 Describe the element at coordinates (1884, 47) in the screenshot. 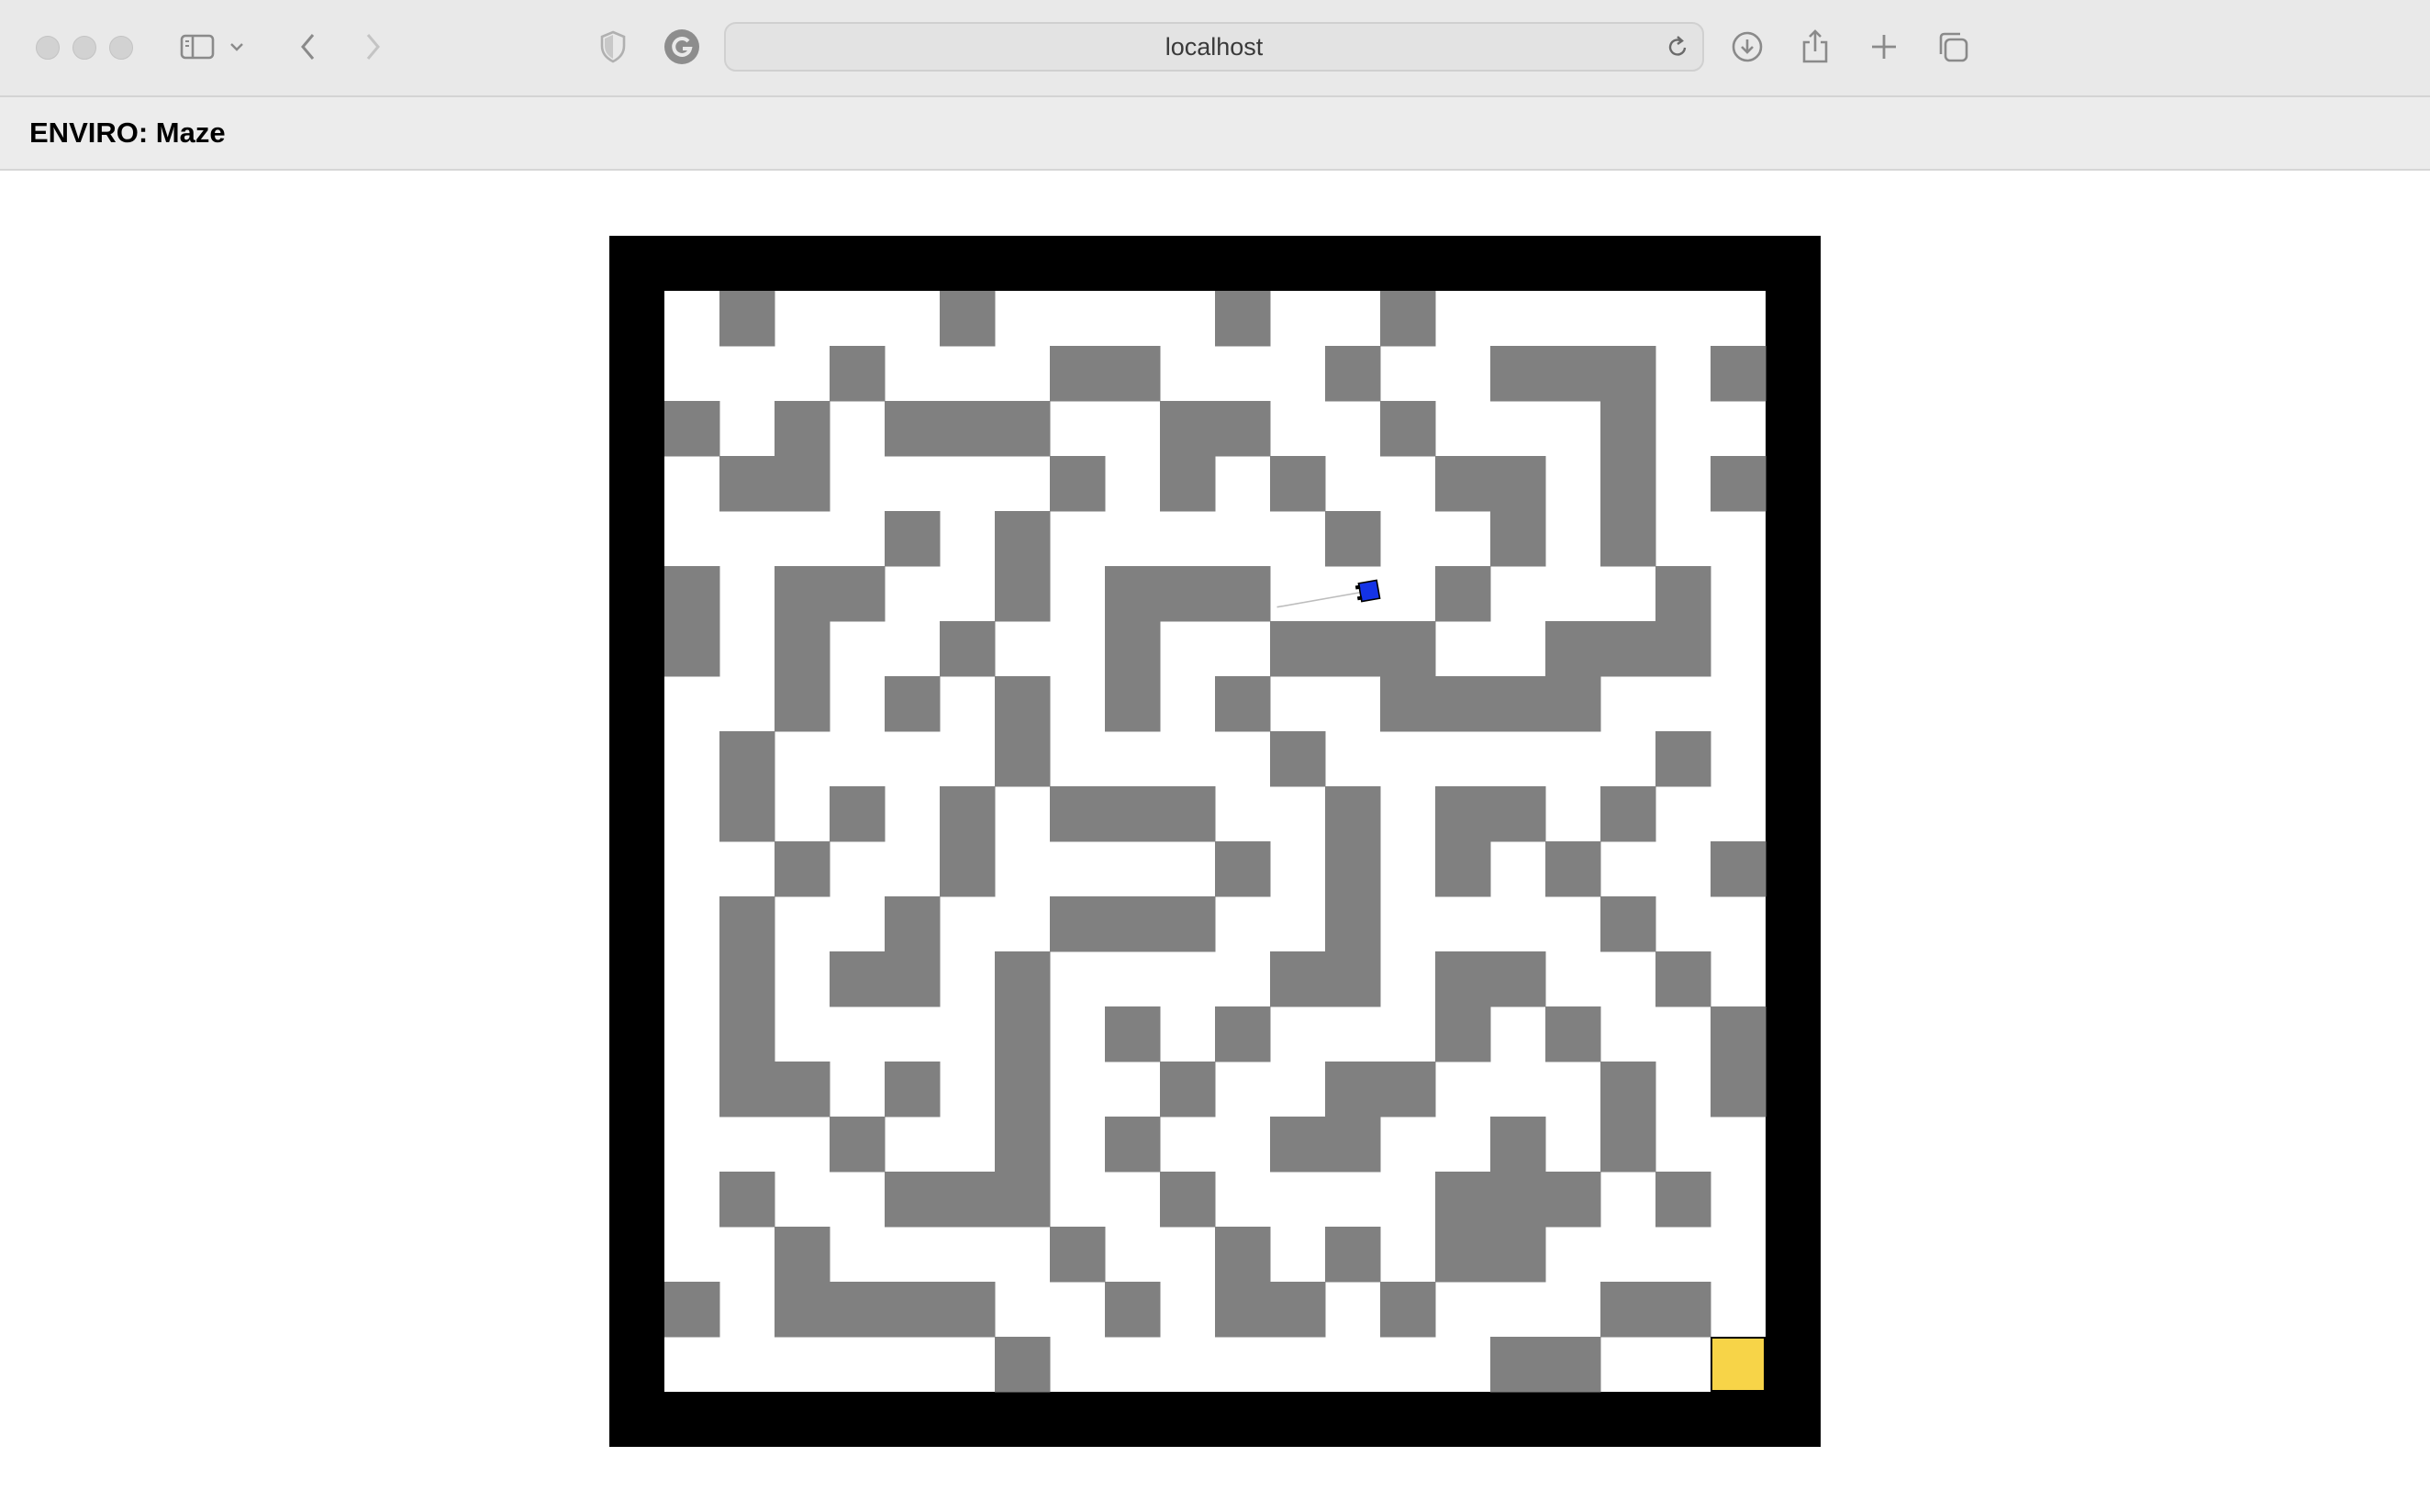

I see `new-tab-icon` at that location.